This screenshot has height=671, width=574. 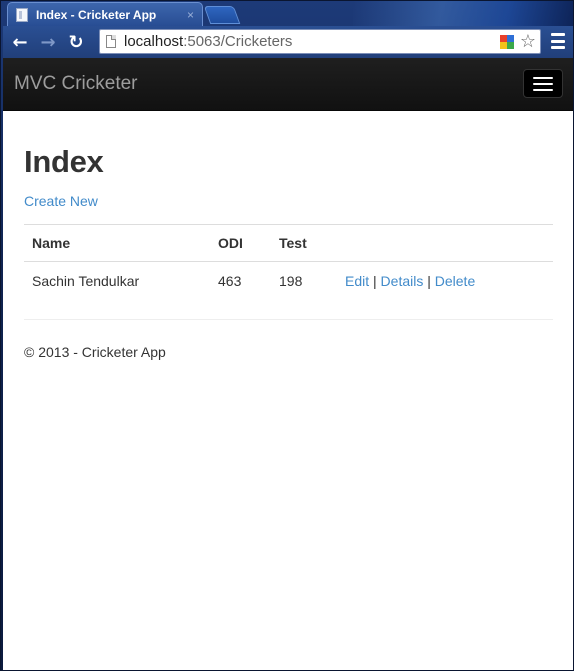 I want to click on browser-menu-icon, so click(x=558, y=41).